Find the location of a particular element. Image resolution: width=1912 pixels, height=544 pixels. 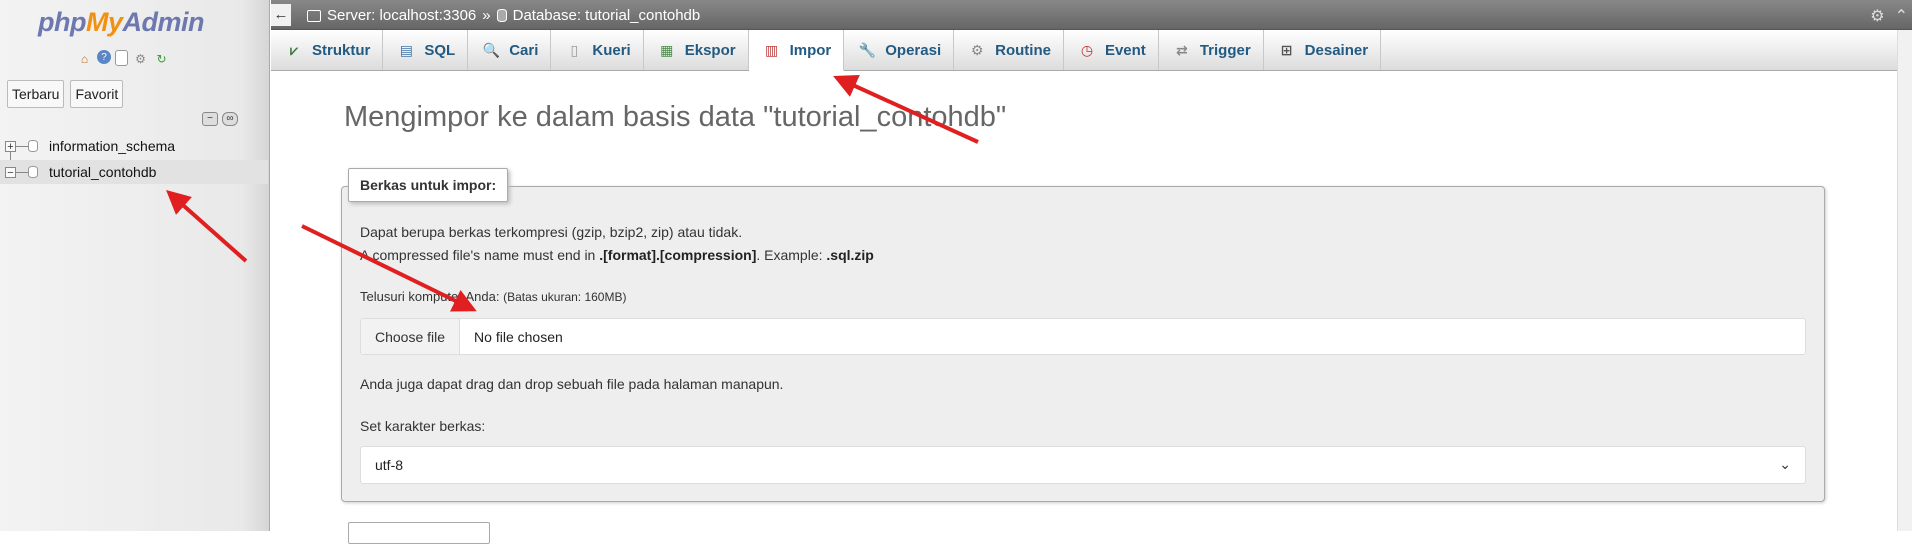

db-item-tutorial-contohdb: − tutorial_contohdb is located at coordinates (134, 172).